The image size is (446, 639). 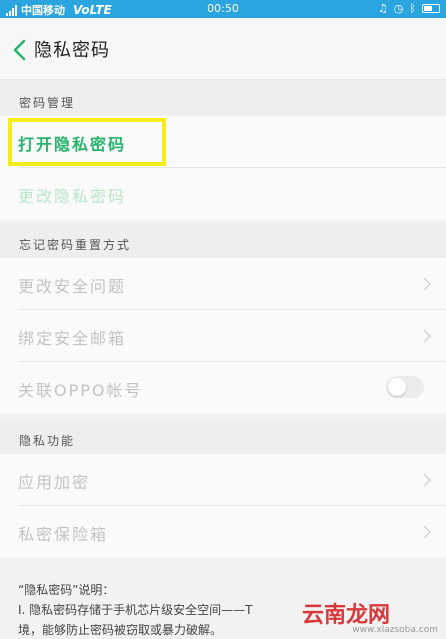 What do you see at coordinates (398, 8) in the screenshot?
I see `alarm-icon: ◷` at bounding box center [398, 8].